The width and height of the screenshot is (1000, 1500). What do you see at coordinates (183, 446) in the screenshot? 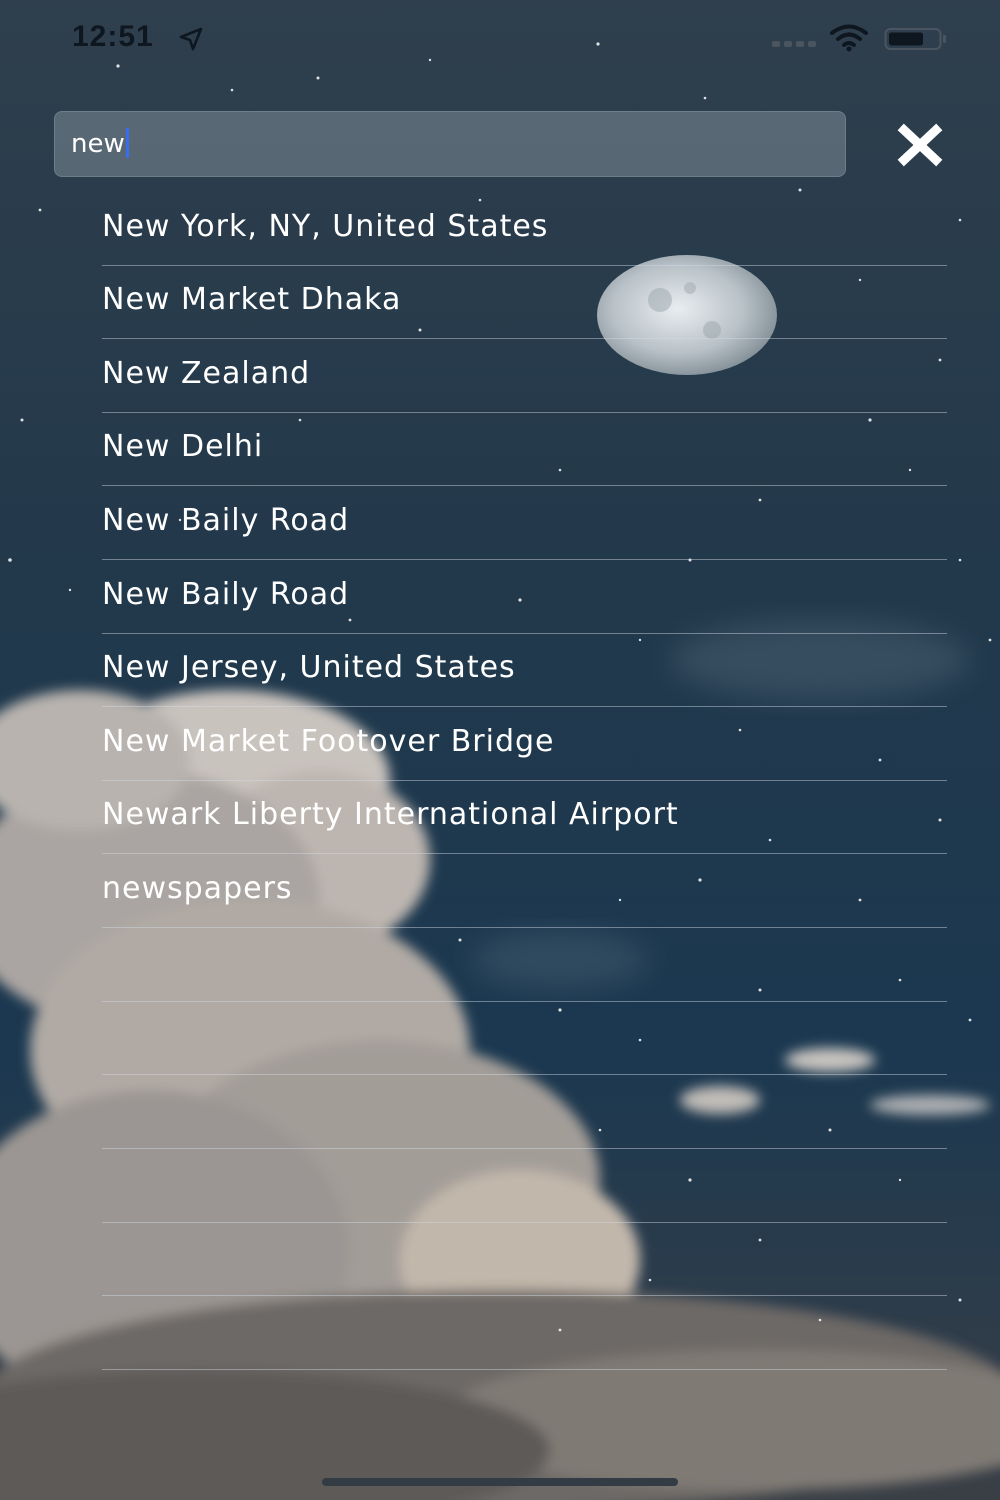
I see `list-item-label: New Delhi` at bounding box center [183, 446].